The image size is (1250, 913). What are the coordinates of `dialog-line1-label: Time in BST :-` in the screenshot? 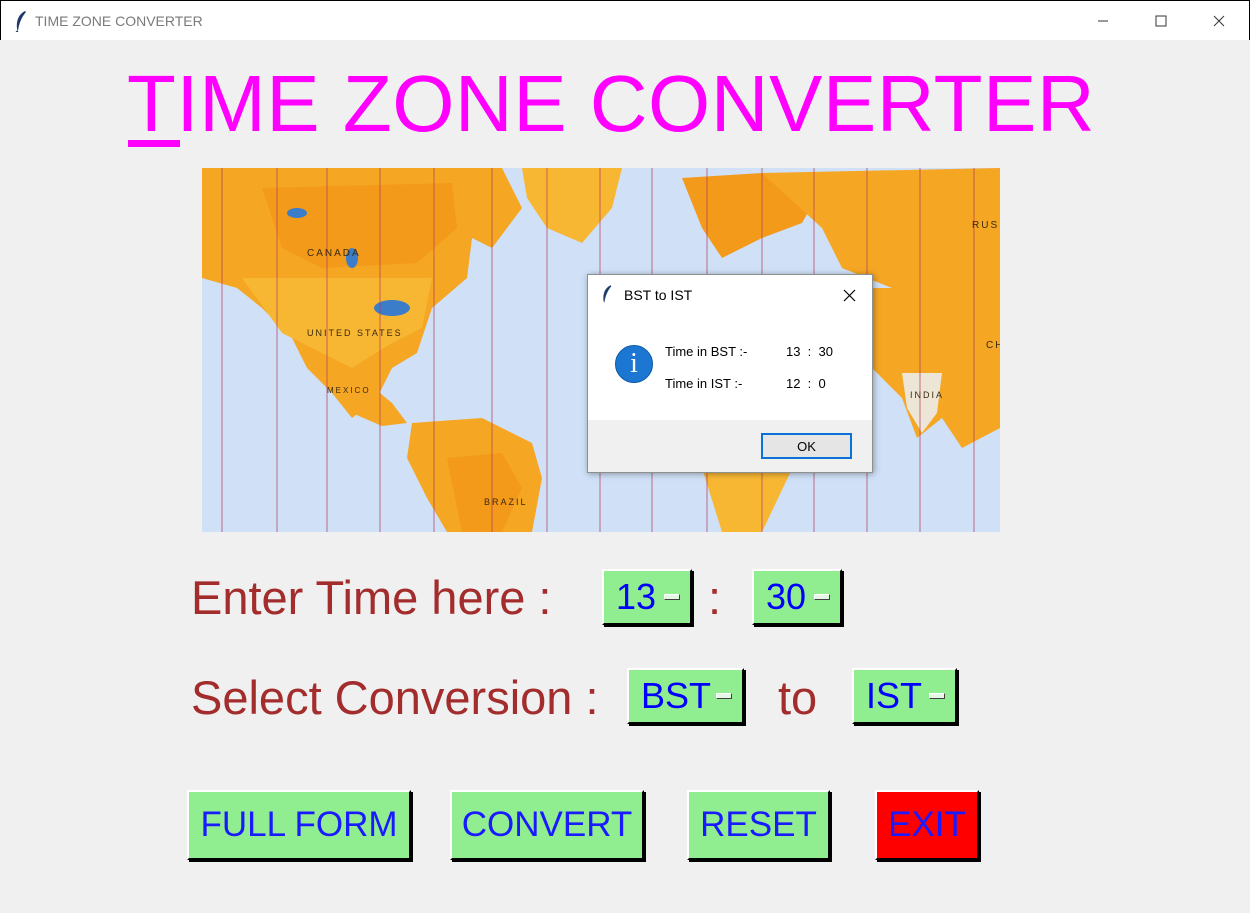 It's located at (706, 351).